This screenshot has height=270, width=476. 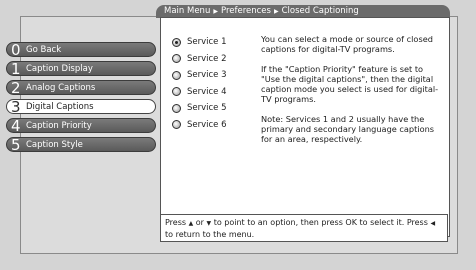 What do you see at coordinates (176, 222) in the screenshot?
I see `help-text: Press` at bounding box center [176, 222].